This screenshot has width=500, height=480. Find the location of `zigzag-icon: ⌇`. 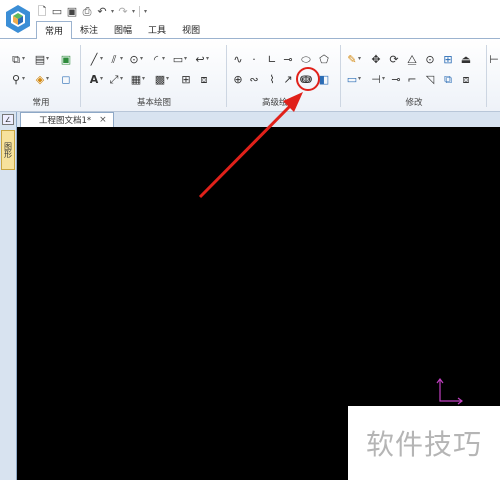

zigzag-icon: ⌇ is located at coordinates (272, 79).